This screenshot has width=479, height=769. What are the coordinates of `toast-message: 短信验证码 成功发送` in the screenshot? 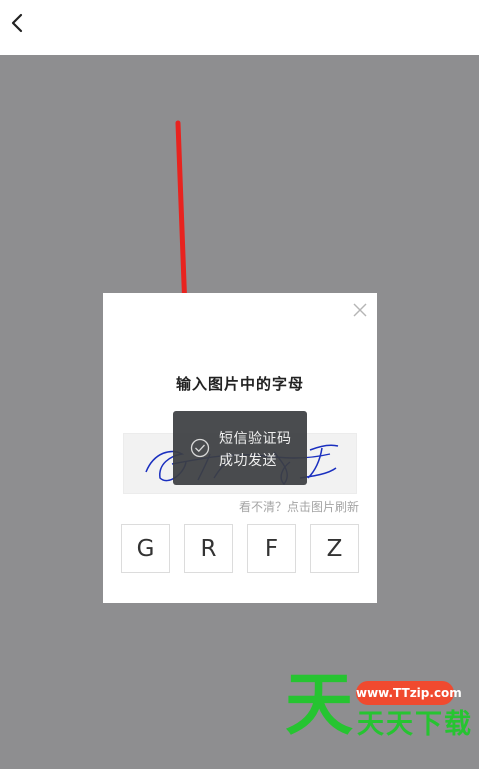 It's located at (255, 450).